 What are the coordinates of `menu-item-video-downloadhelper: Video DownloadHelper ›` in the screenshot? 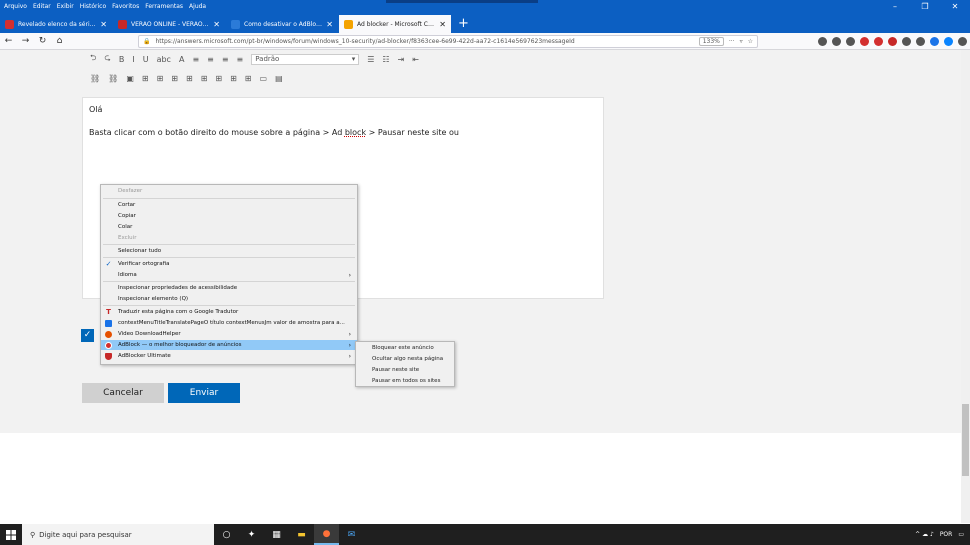 It's located at (229, 334).